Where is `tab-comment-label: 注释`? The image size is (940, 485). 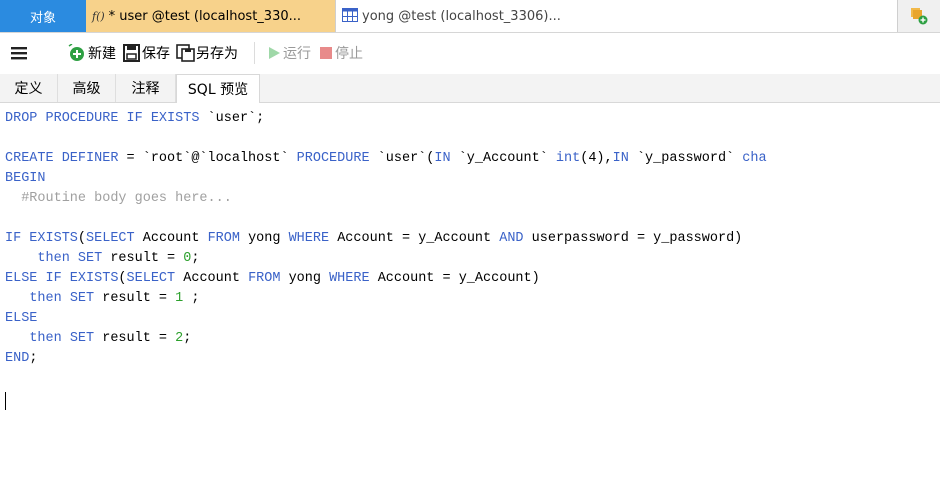
tab-comment-label: 注释 is located at coordinates (145, 89).